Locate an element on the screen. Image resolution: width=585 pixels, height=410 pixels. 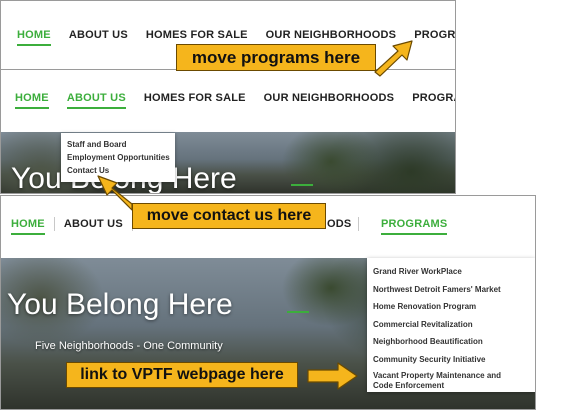
dropdown-item-home-renovation: Home Renovation Program is located at coordinates (451, 307).